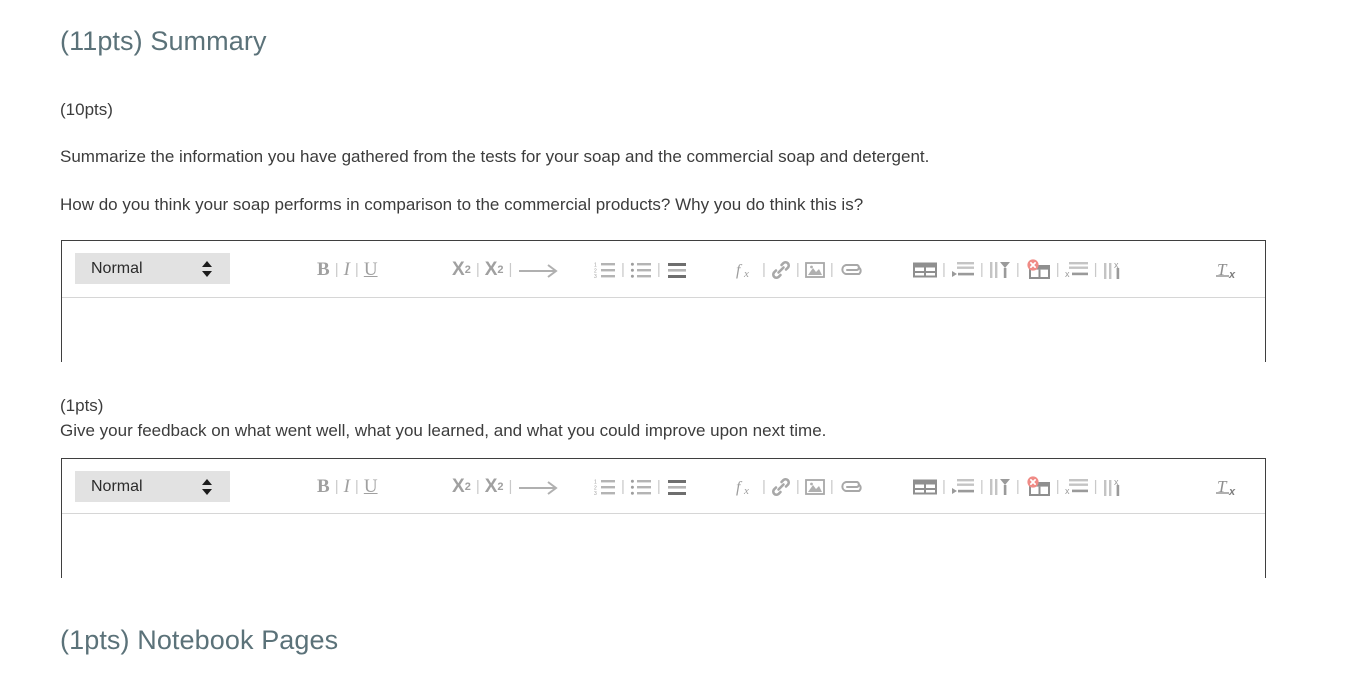 This screenshot has width=1350, height=693. What do you see at coordinates (86, 109) in the screenshot?
I see `points-label-summary: (10pts)` at bounding box center [86, 109].